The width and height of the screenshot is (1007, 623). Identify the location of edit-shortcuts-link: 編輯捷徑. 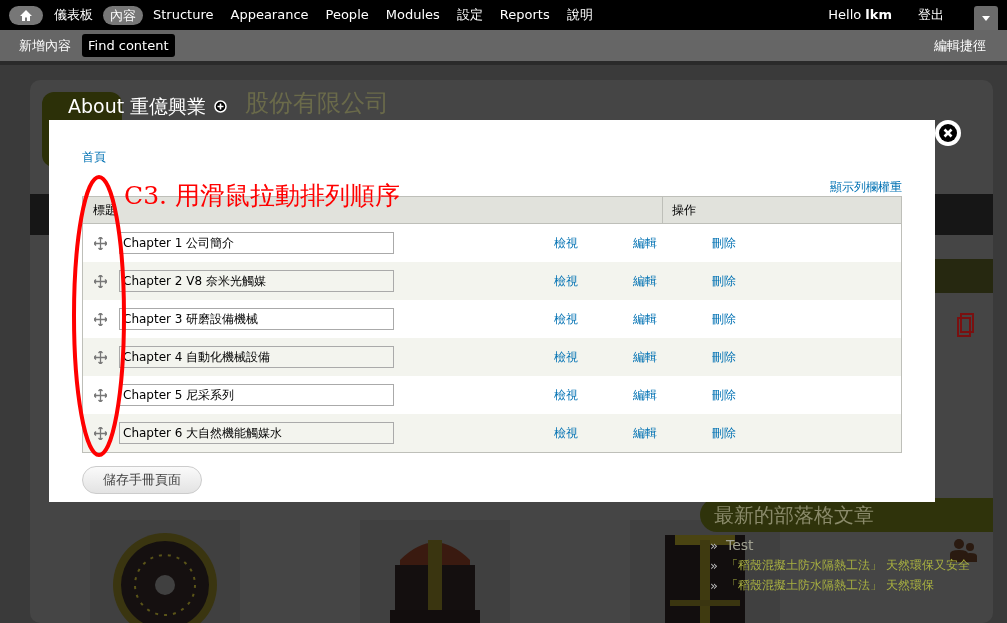
(960, 45).